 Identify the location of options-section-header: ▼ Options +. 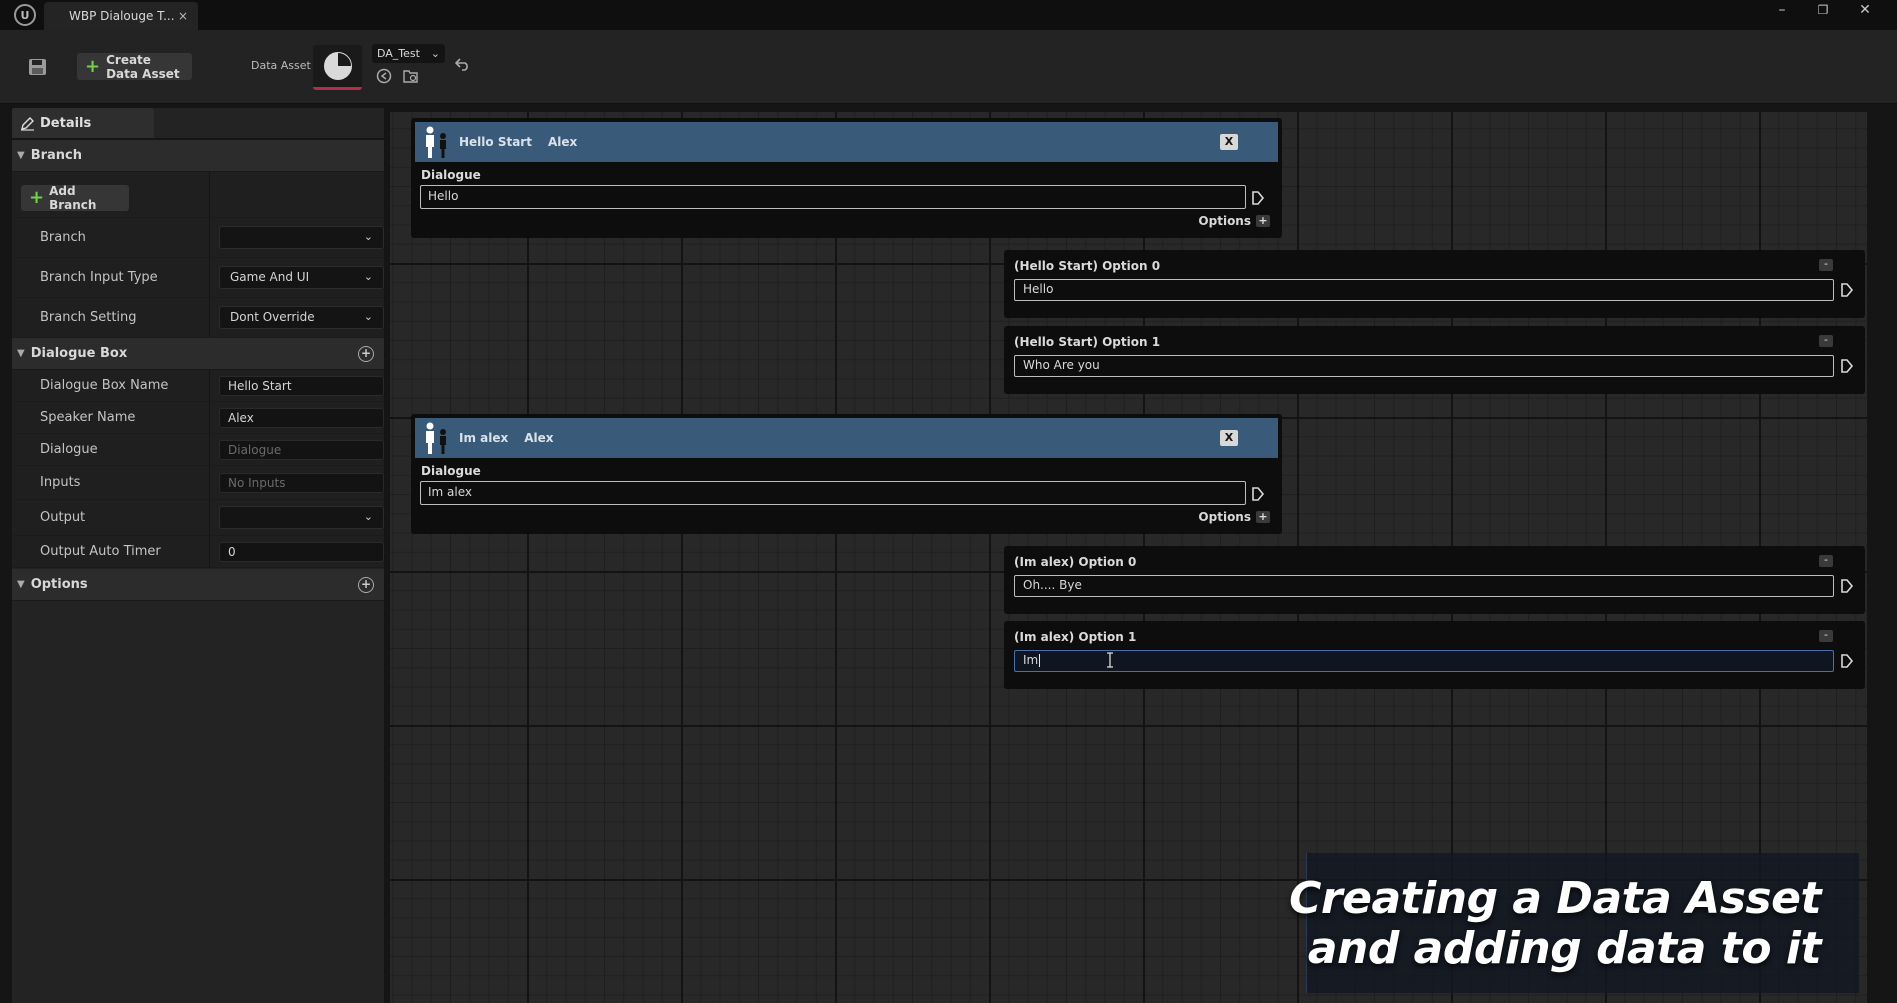
(198, 585).